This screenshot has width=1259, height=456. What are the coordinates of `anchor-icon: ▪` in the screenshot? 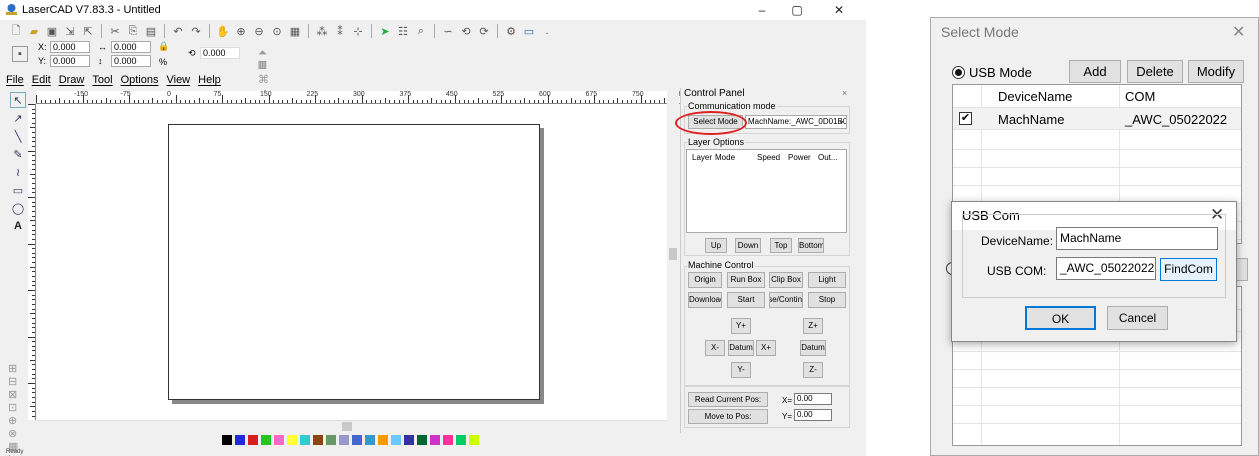 It's located at (20, 54).